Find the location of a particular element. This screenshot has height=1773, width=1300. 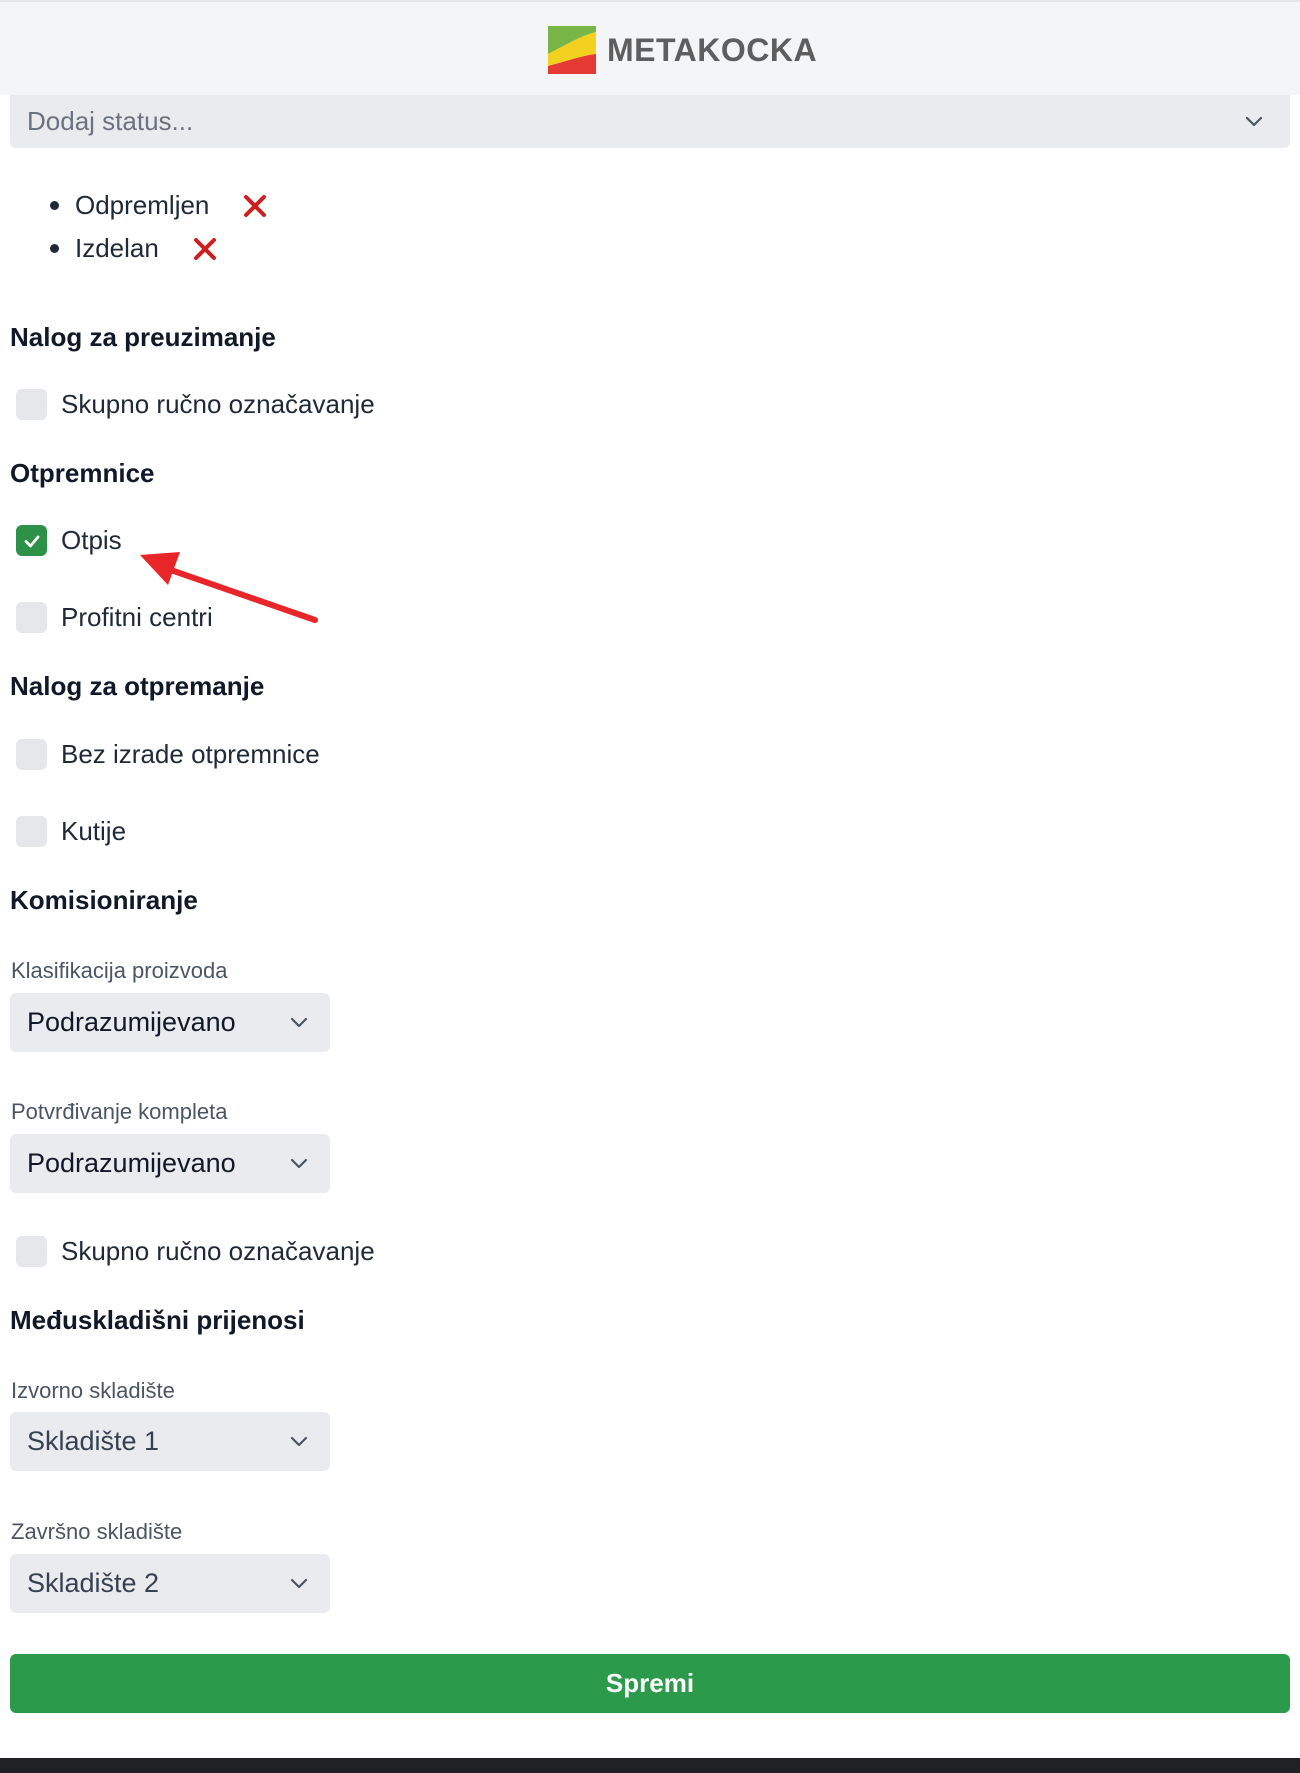

target-warehouse-label: Završno skladište is located at coordinates (97, 1531).